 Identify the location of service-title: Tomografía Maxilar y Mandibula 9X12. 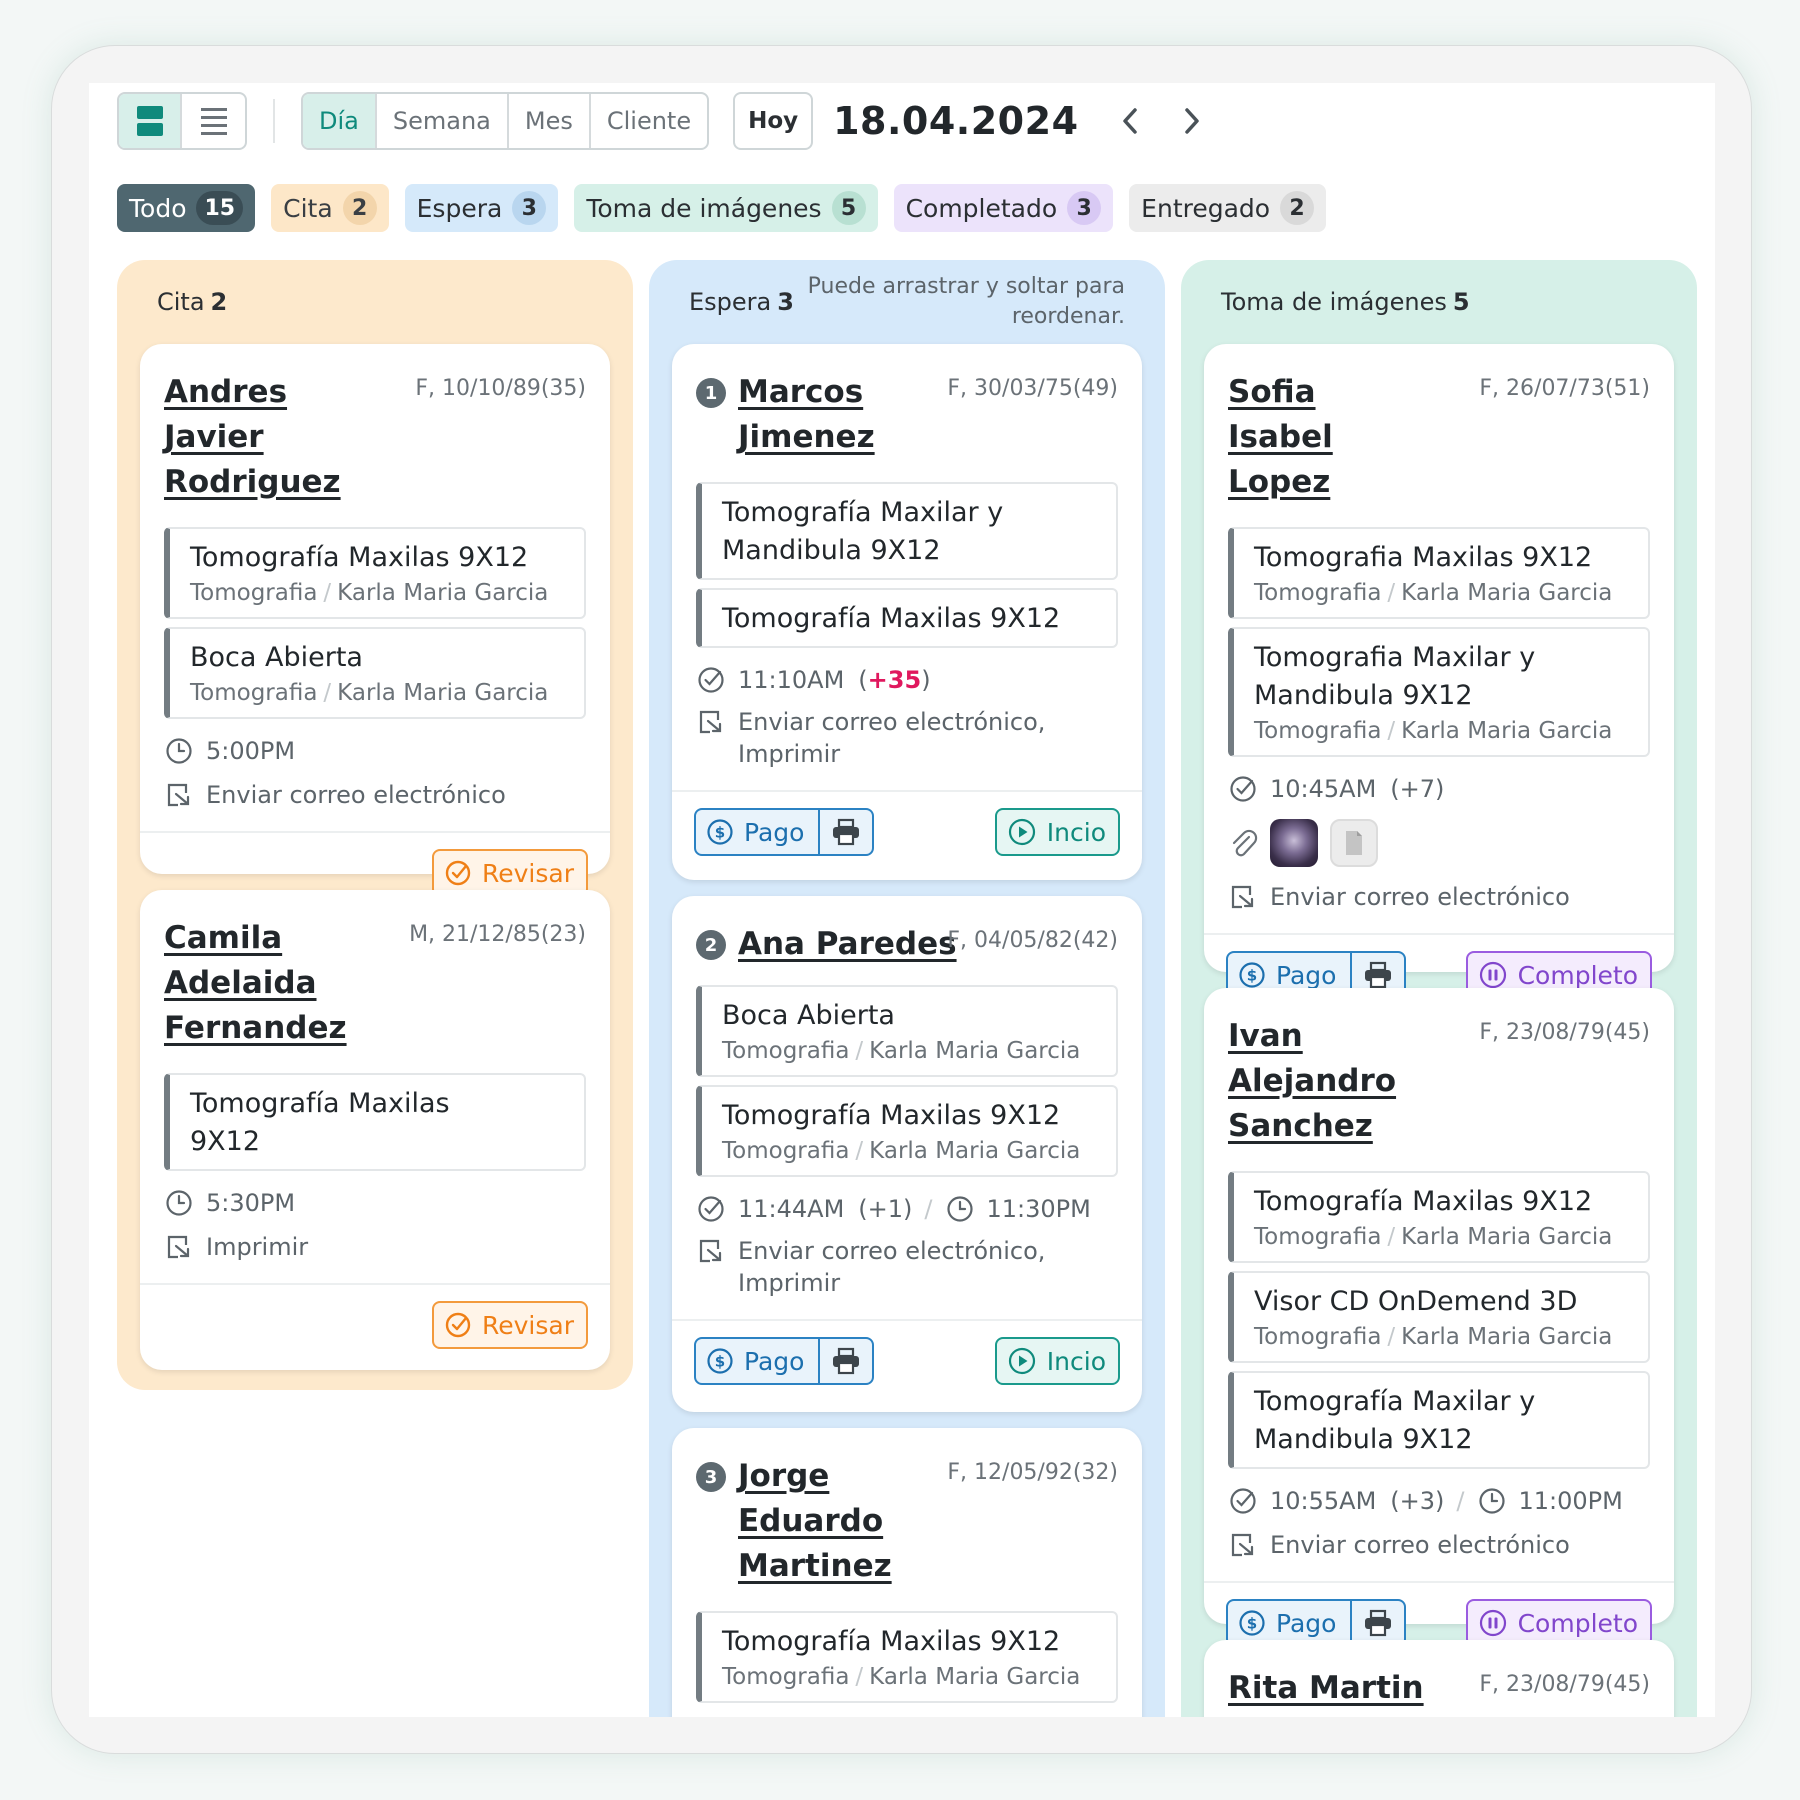
(1395, 1420).